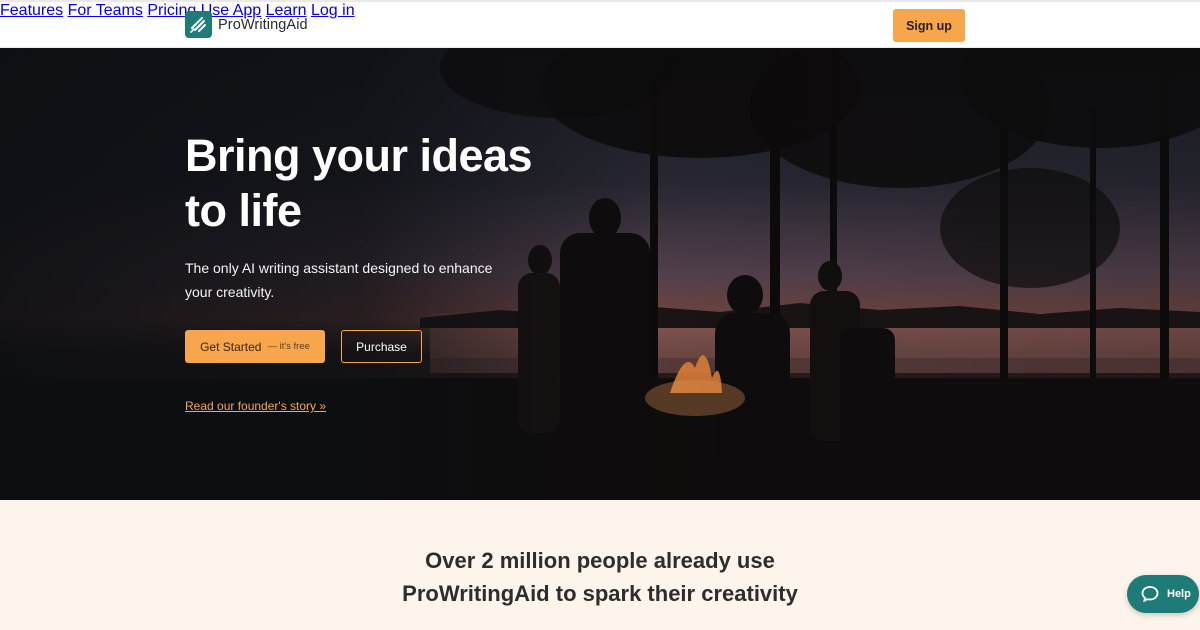 This screenshot has height=630, width=1200. Describe the element at coordinates (231, 346) in the screenshot. I see `get-started-label: Get Started` at that location.